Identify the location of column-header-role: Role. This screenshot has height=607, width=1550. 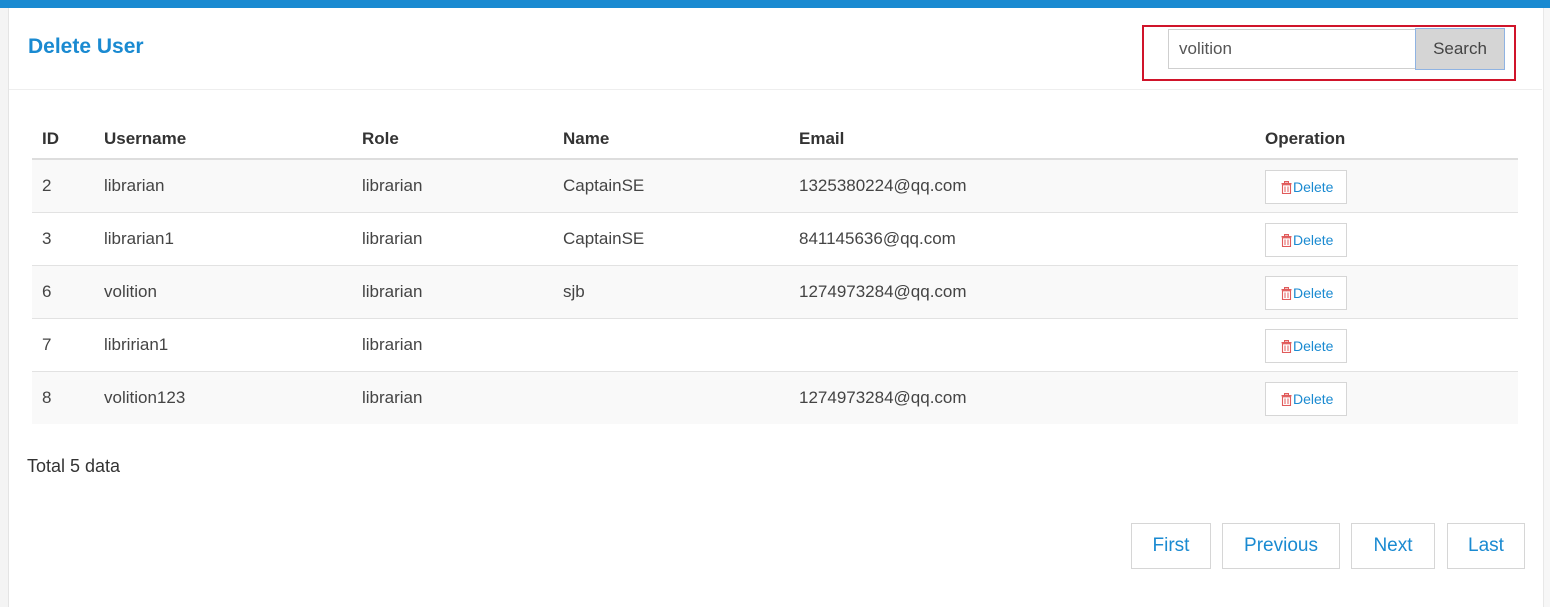
(452, 140).